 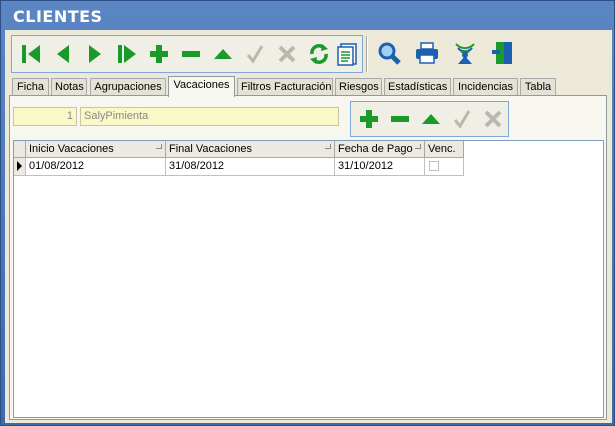 I want to click on grid-cancel-button, so click(x=493, y=119).